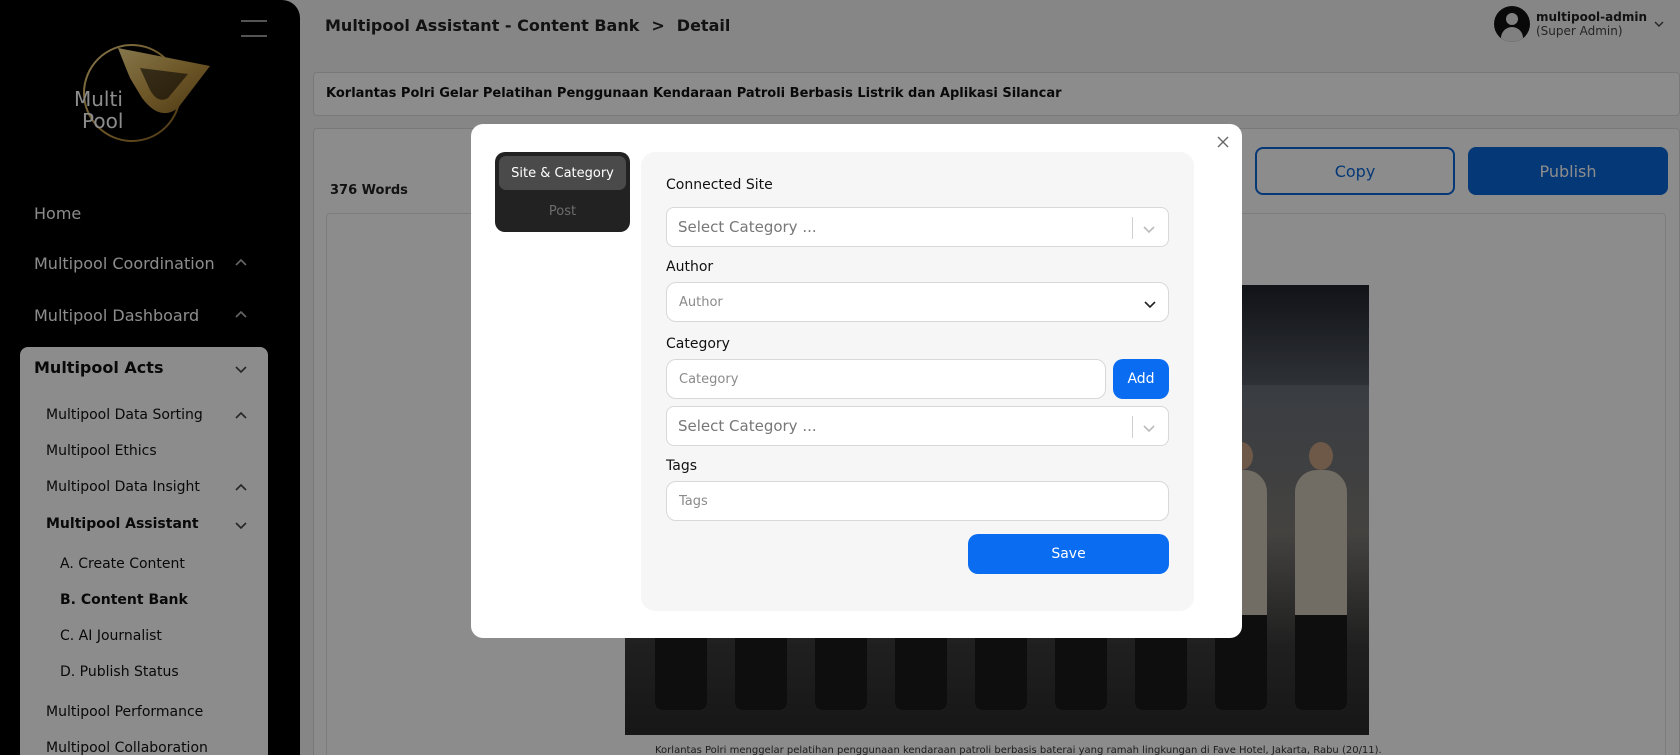 This screenshot has height=755, width=1680. Describe the element at coordinates (698, 344) in the screenshot. I see `category-label: Category` at that location.